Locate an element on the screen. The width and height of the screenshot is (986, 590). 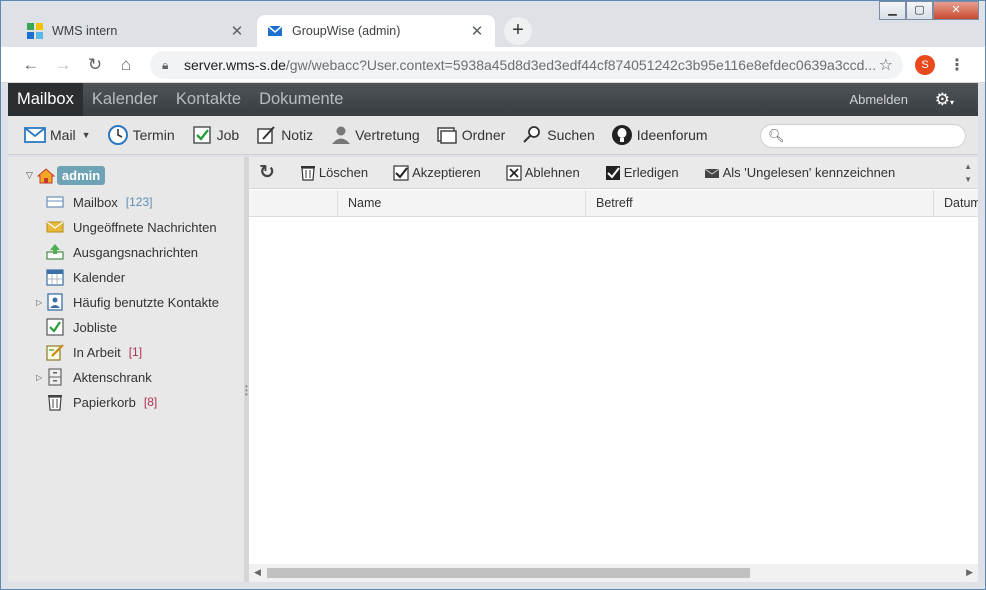
ordner-button: Ordner is located at coordinates (462, 135).